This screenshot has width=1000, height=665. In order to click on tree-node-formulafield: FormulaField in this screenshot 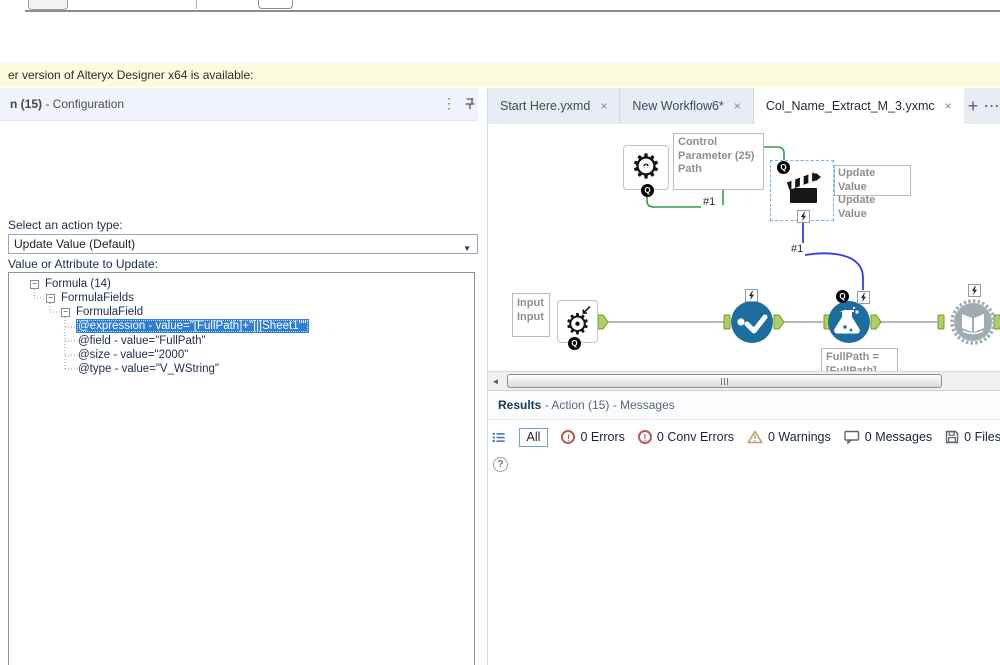, I will do `click(109, 312)`.